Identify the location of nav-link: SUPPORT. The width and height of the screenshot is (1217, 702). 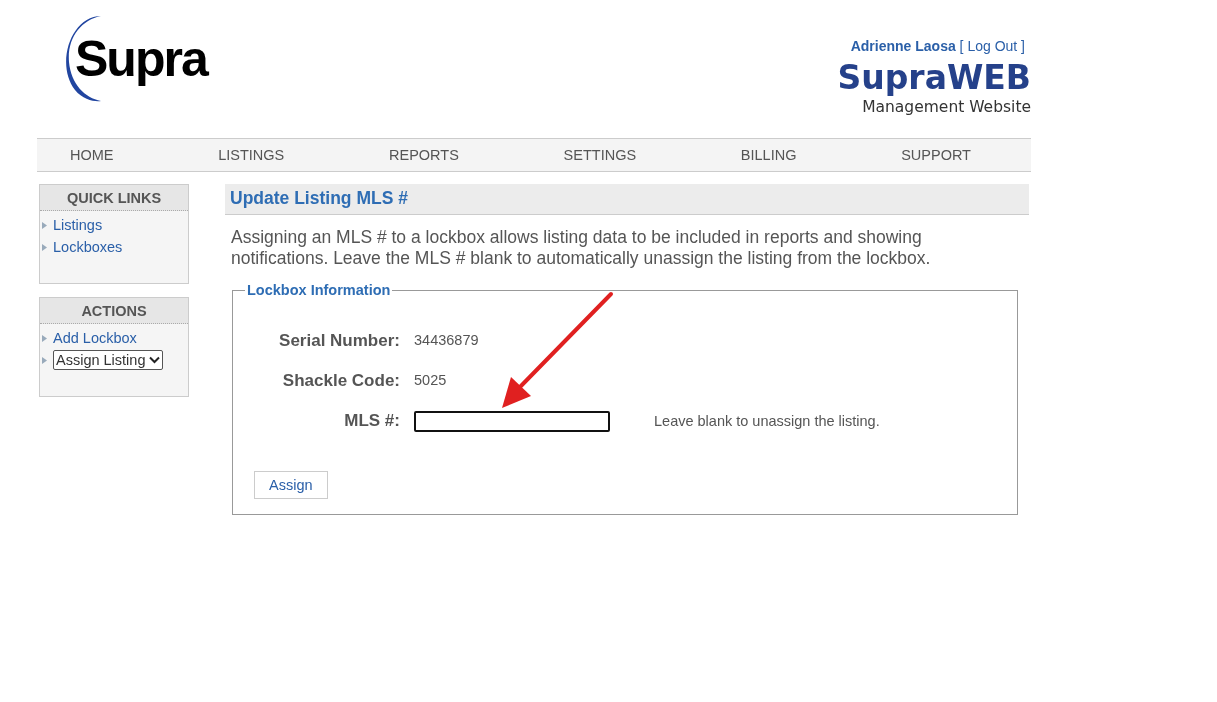
(936, 155).